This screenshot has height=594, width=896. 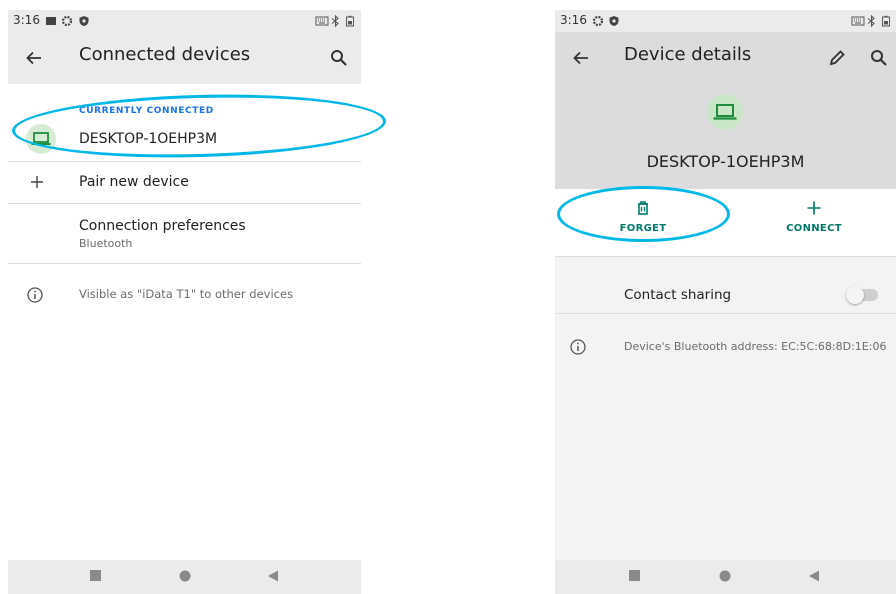 I want to click on connection-preferences-label: Connection preferences, so click(x=162, y=226).